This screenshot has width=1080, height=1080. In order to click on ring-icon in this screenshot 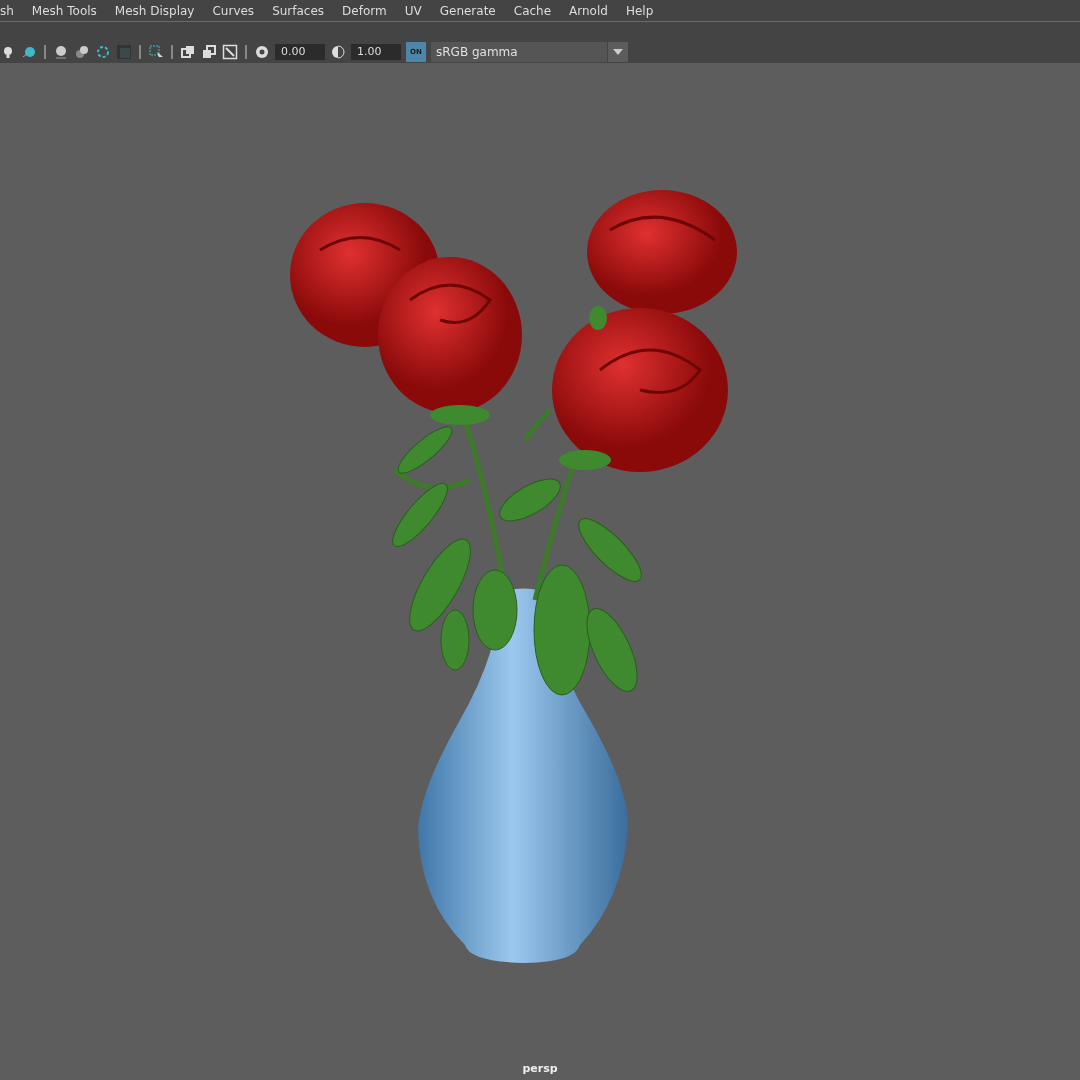, I will do `click(103, 51)`.